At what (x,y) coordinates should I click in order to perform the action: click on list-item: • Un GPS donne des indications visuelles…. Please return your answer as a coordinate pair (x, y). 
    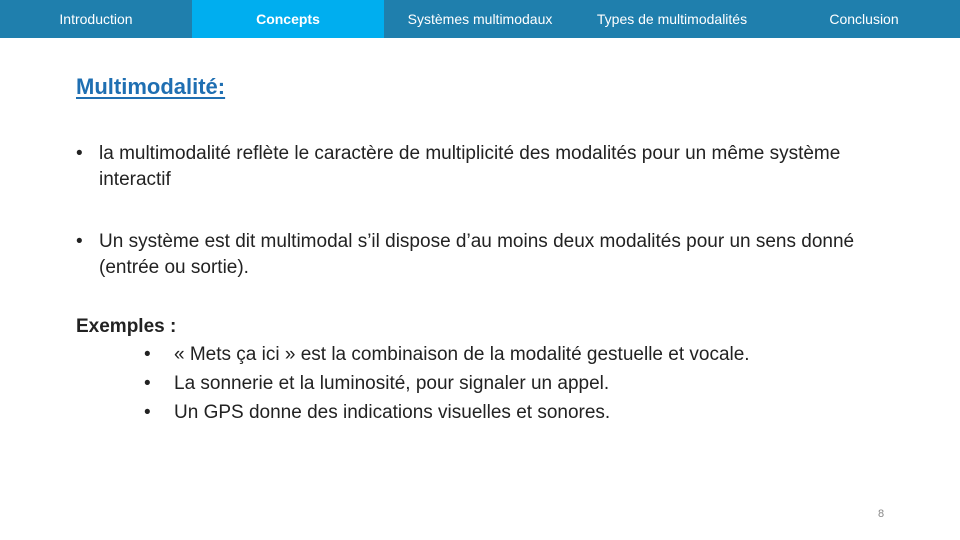
    Looking at the image, I should click on (447, 412).